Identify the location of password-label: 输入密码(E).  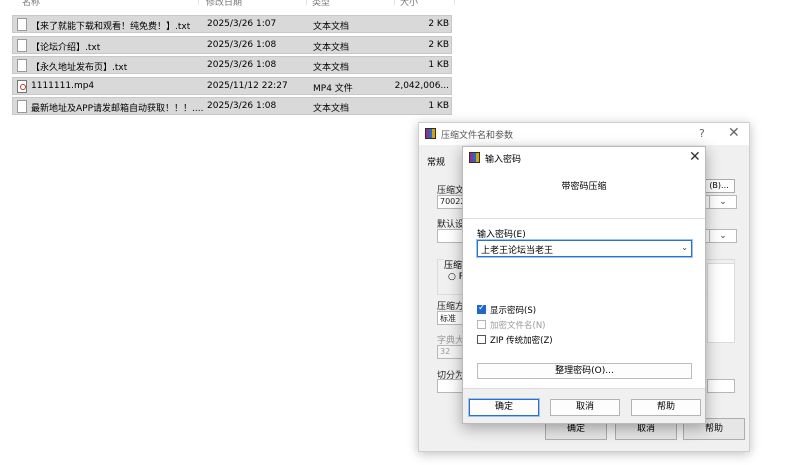
(501, 235).